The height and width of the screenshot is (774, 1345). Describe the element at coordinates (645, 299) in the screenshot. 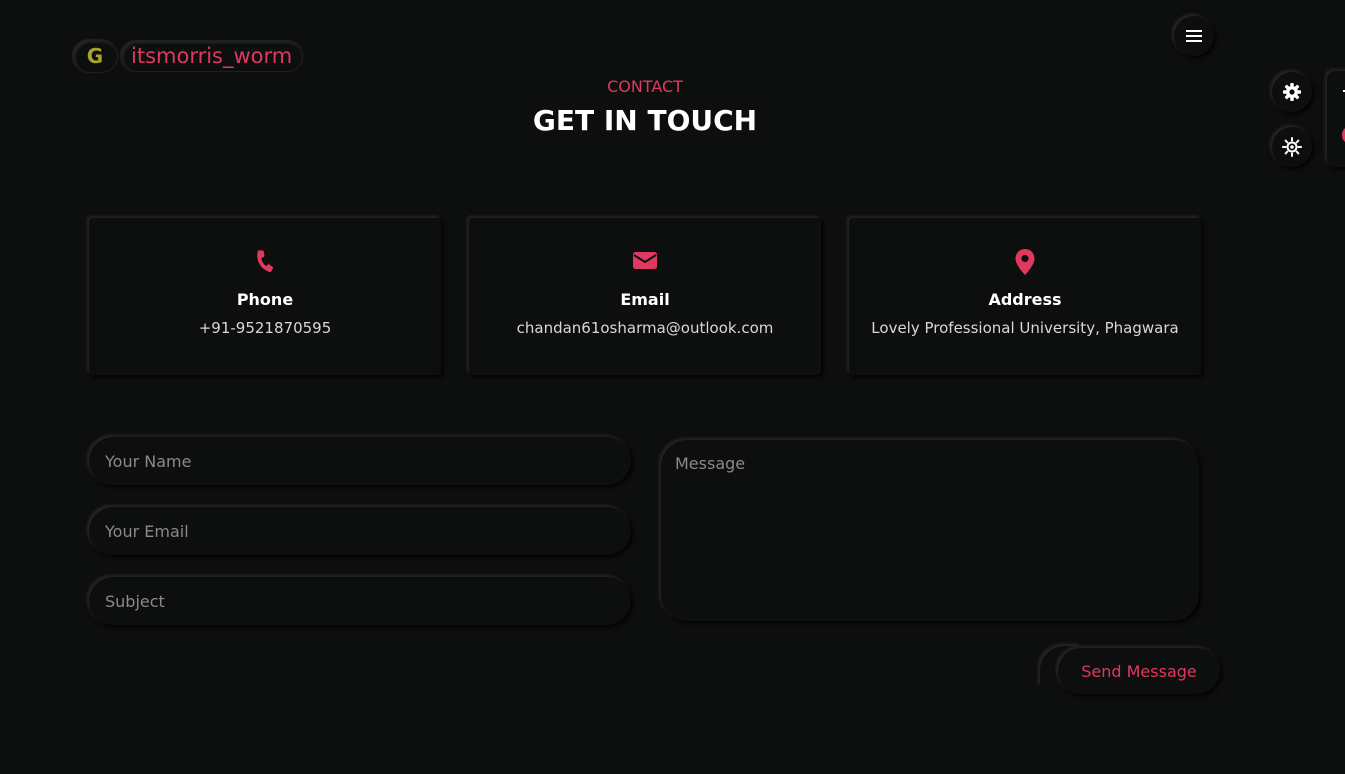

I see `card-label: Email` at that location.